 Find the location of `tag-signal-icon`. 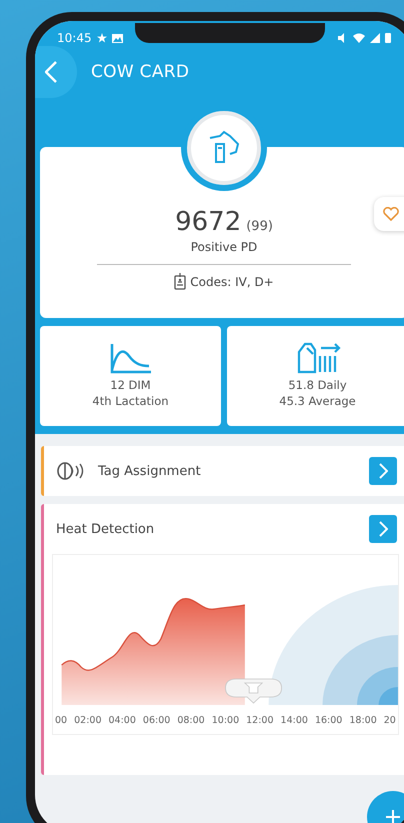

tag-signal-icon is located at coordinates (71, 471).